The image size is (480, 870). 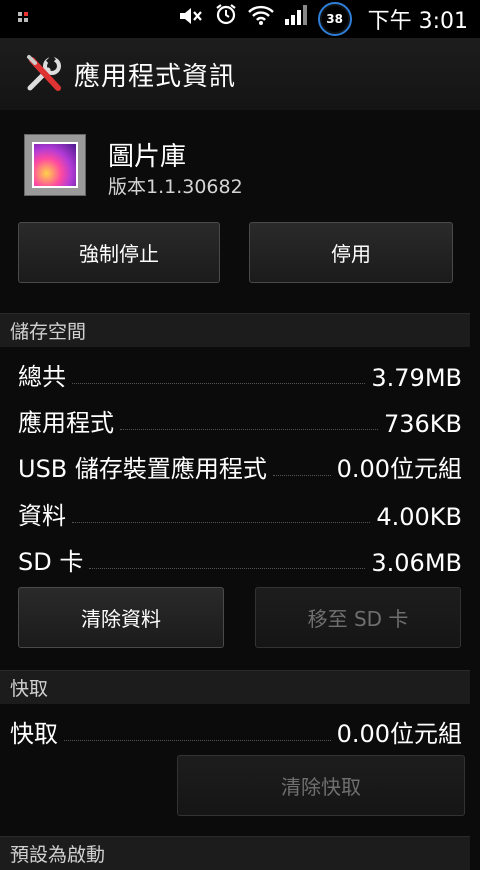 What do you see at coordinates (121, 617) in the screenshot?
I see `clear-data-button: 清除資料` at bounding box center [121, 617].